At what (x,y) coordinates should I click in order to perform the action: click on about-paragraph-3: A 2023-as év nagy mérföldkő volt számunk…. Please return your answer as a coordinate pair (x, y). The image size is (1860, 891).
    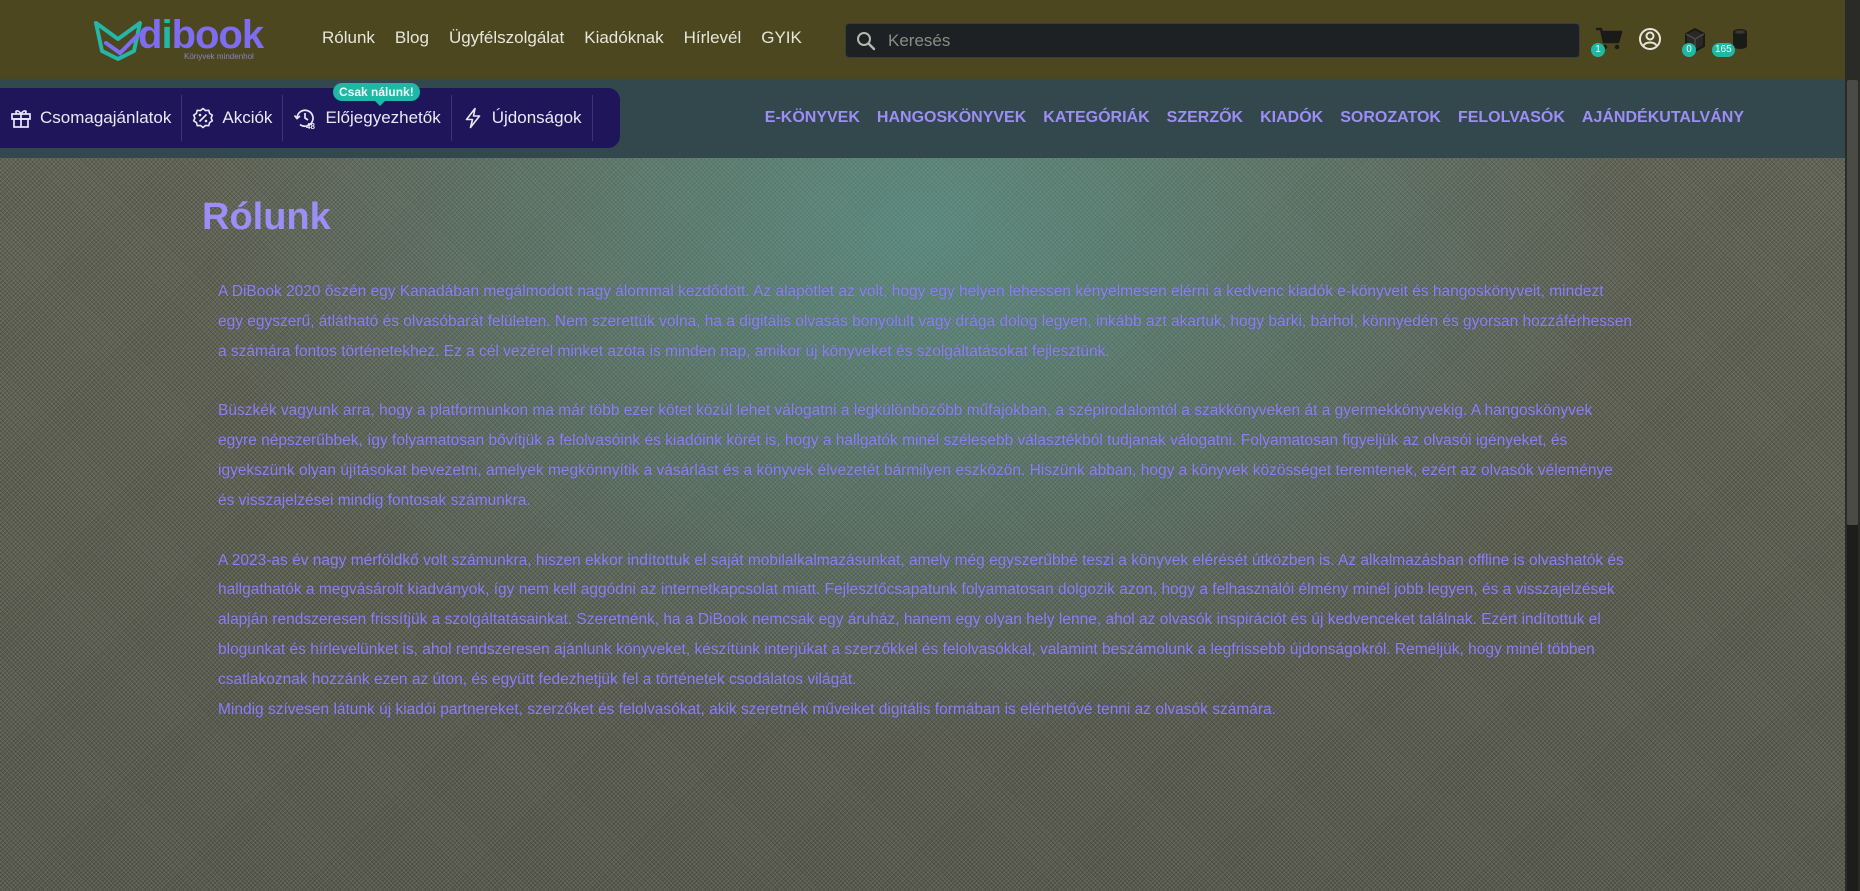
    Looking at the image, I should click on (921, 619).